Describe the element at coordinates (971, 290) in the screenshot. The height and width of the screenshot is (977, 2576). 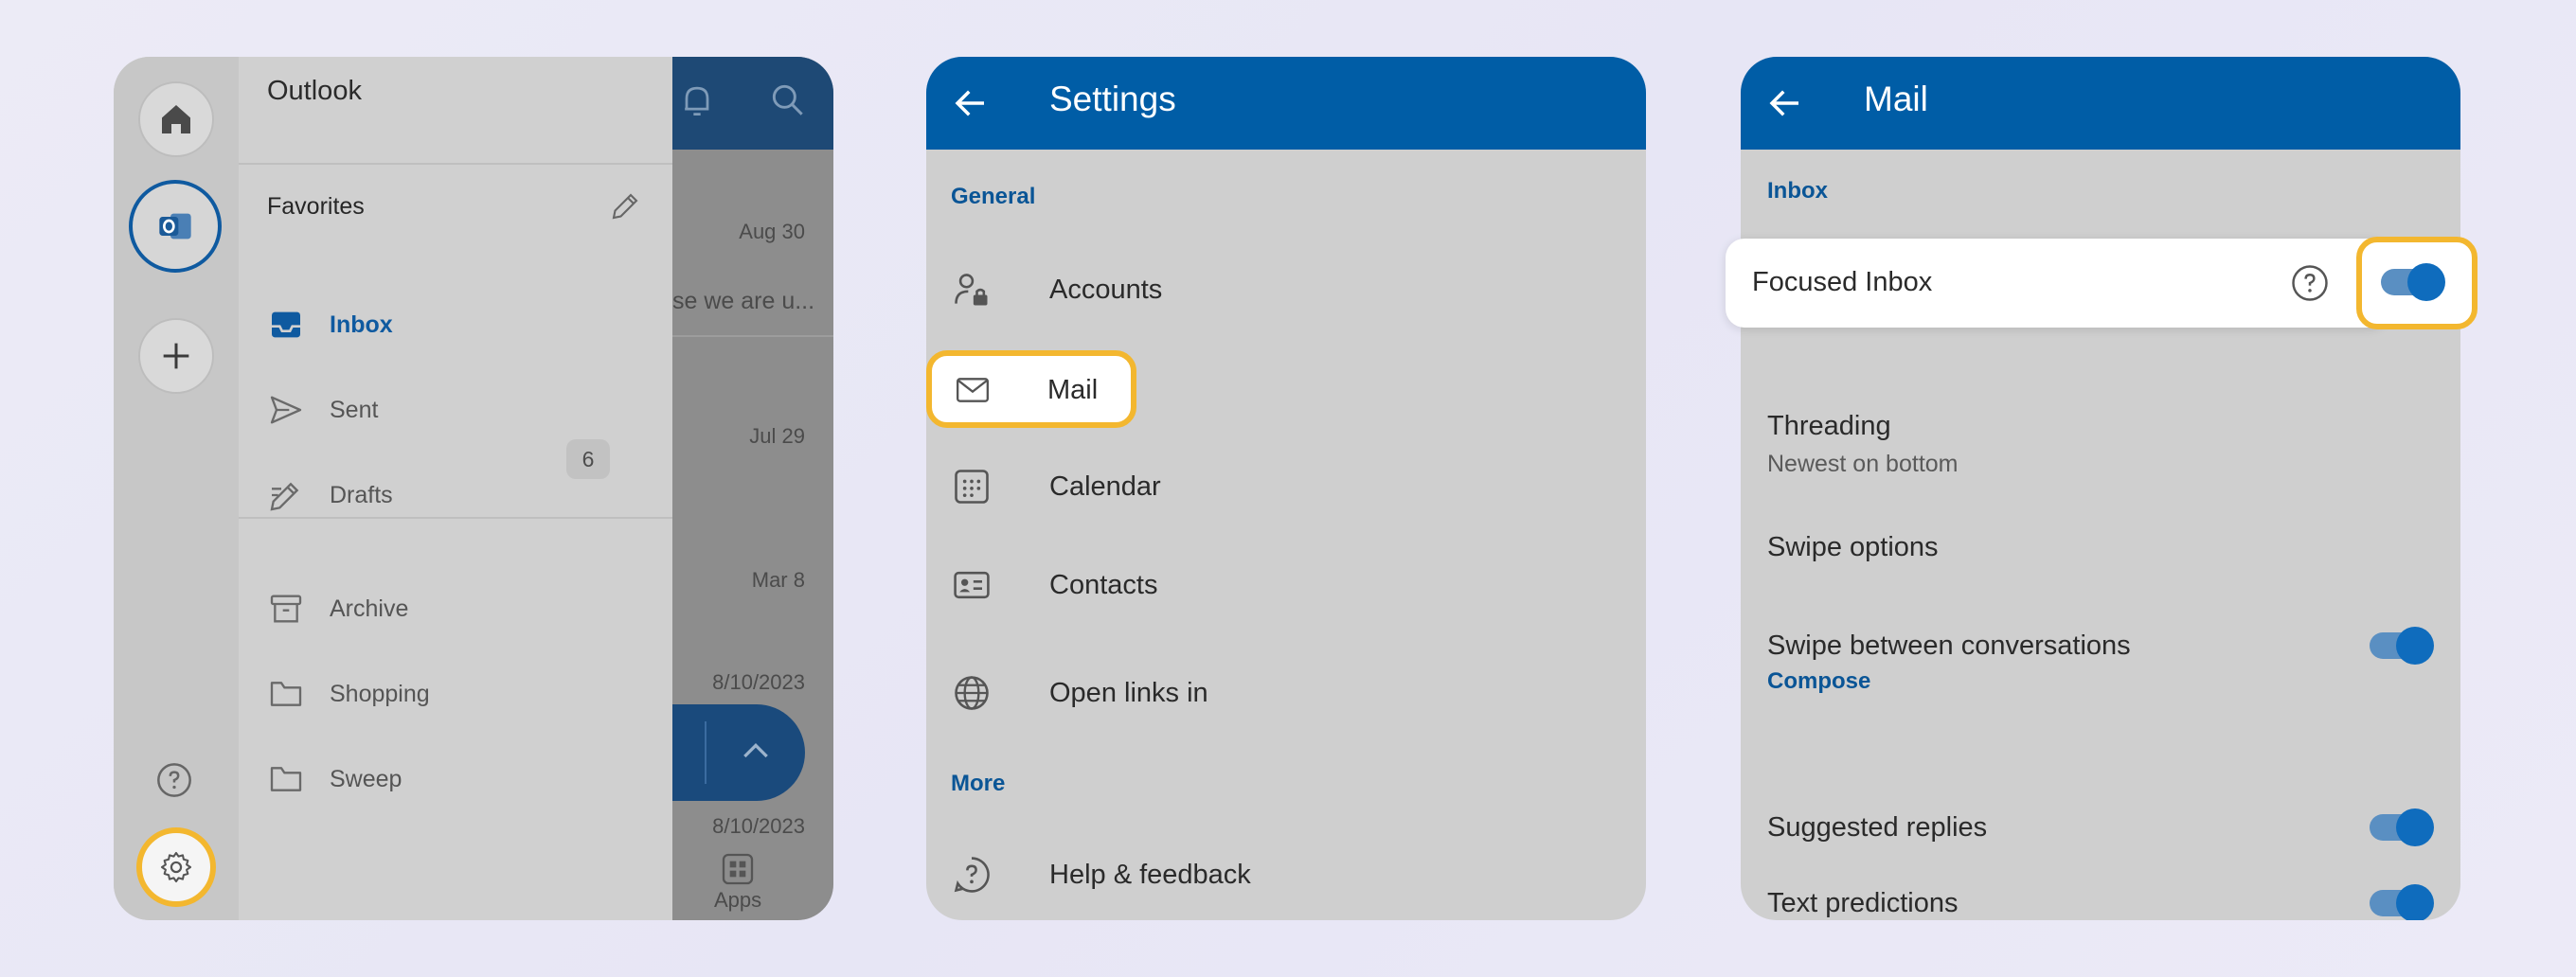
I see `account-lock-icon` at that location.